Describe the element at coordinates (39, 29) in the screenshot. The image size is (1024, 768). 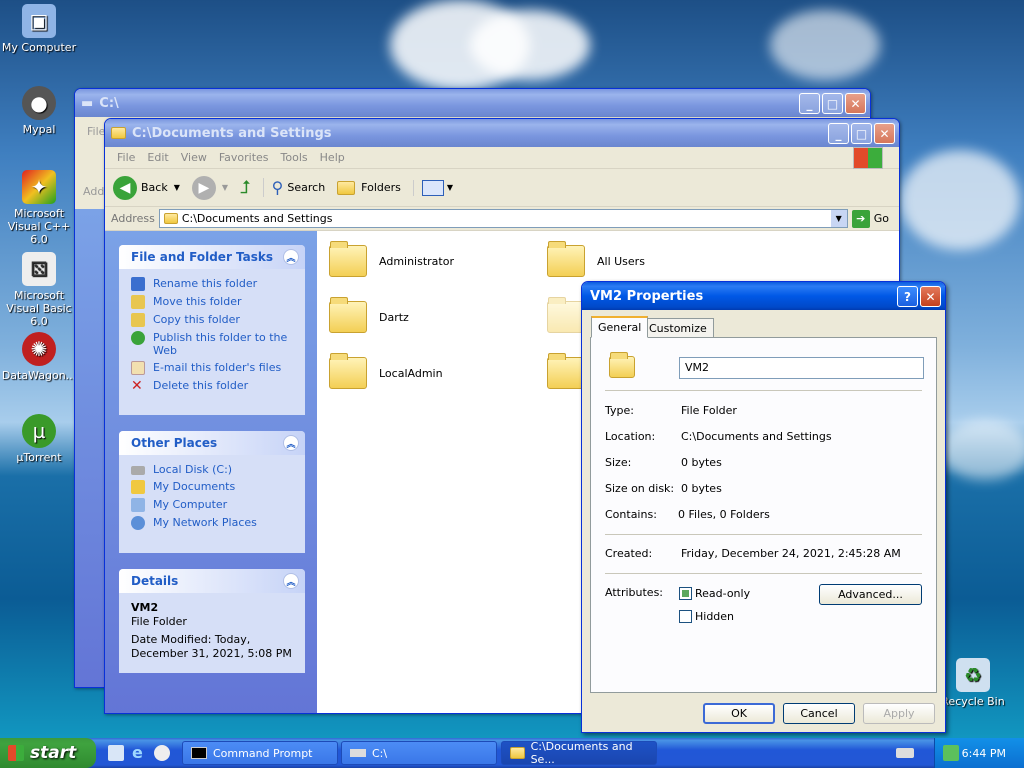
I see `desktop-icon-my-computer: ▣ My Computer` at that location.